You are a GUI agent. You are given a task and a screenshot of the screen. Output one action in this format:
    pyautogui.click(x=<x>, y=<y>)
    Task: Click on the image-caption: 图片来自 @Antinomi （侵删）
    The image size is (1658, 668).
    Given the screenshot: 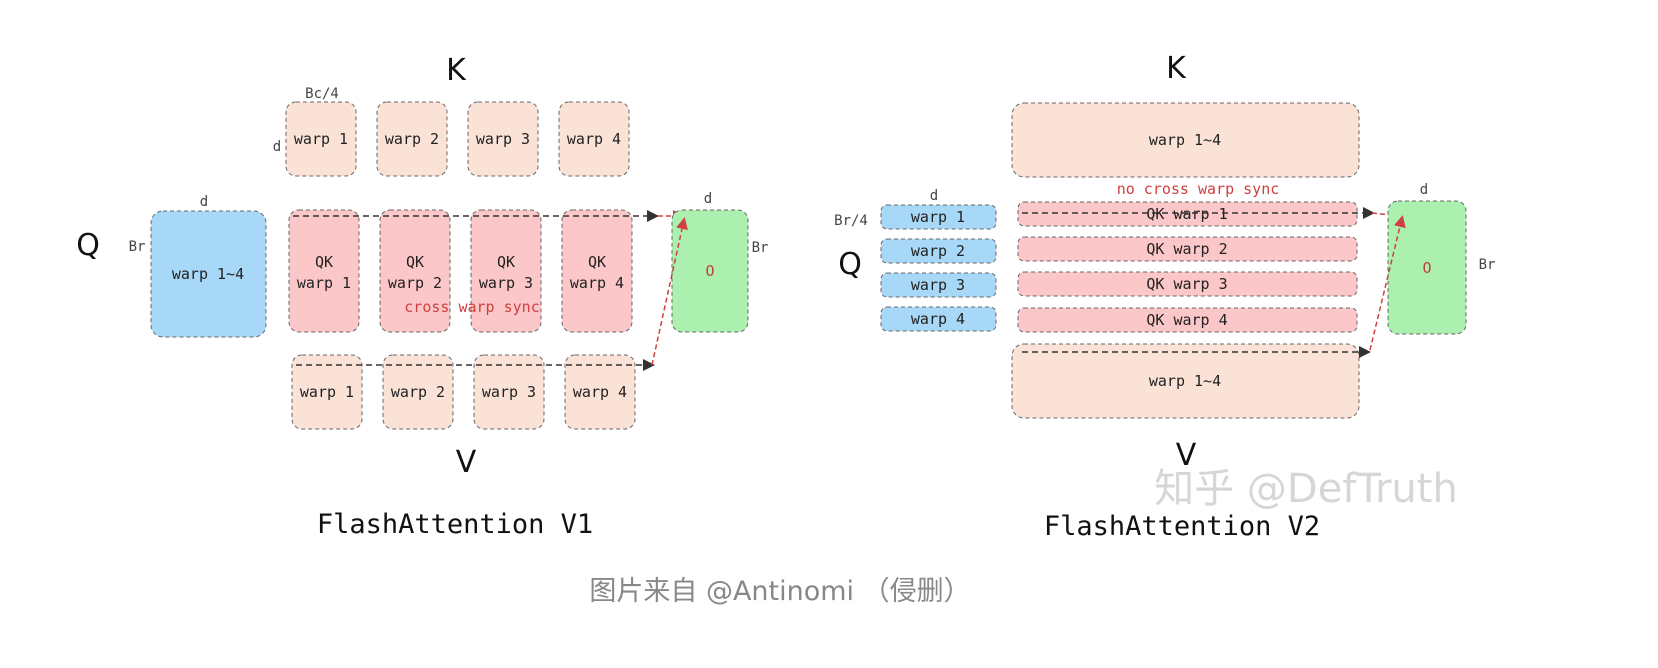 What is the action you would take?
    pyautogui.click(x=779, y=591)
    